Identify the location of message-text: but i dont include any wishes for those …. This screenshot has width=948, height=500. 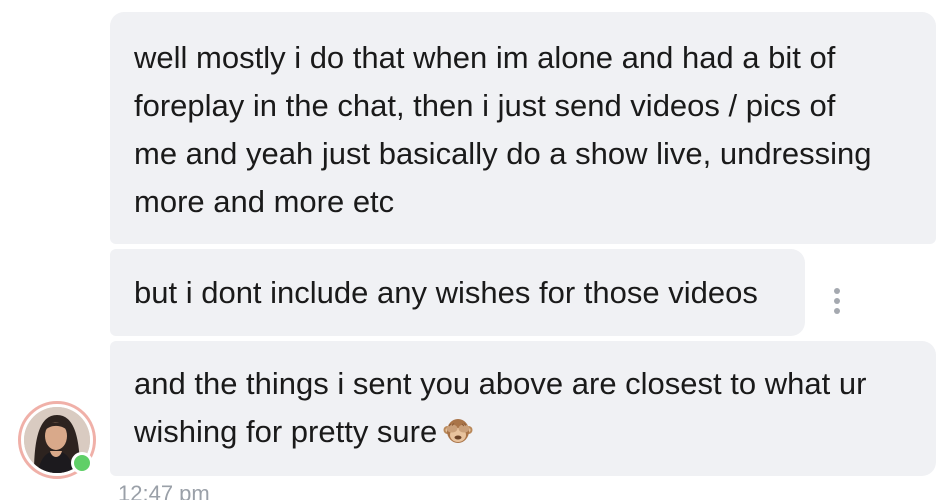
(446, 292).